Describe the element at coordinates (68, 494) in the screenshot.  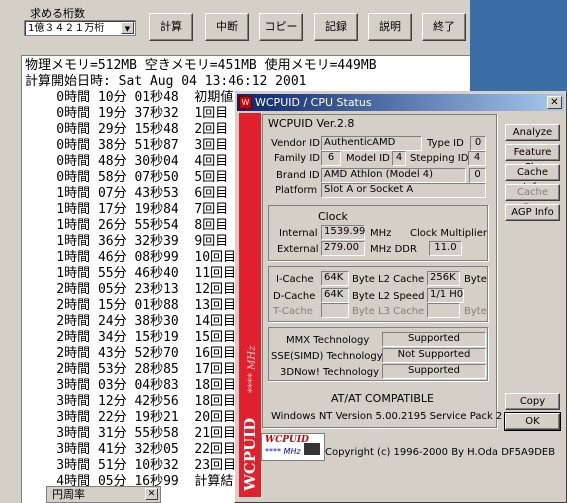
I see `mini-window-title: 円周率` at that location.